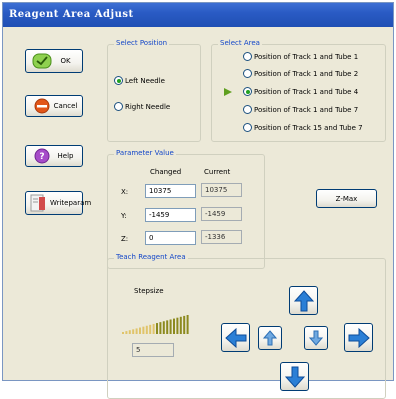 Image resolution: width=396 pixels, height=399 pixels. What do you see at coordinates (306, 73) in the screenshot?
I see `radio-label: Position of Track 1 and Tube 2` at bounding box center [306, 73].